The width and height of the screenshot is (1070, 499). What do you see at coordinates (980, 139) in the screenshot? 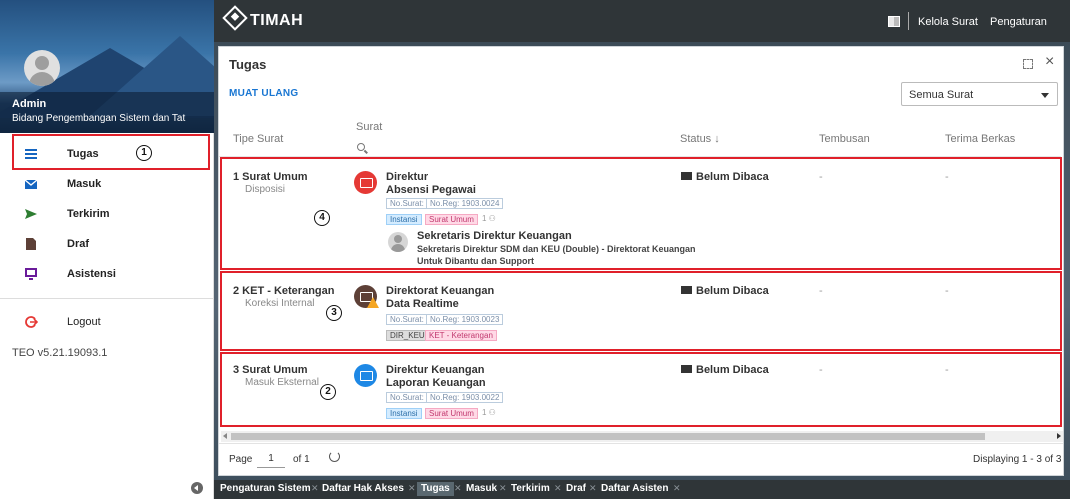
I see `column-header-terima: Terima Berkas` at bounding box center [980, 139].